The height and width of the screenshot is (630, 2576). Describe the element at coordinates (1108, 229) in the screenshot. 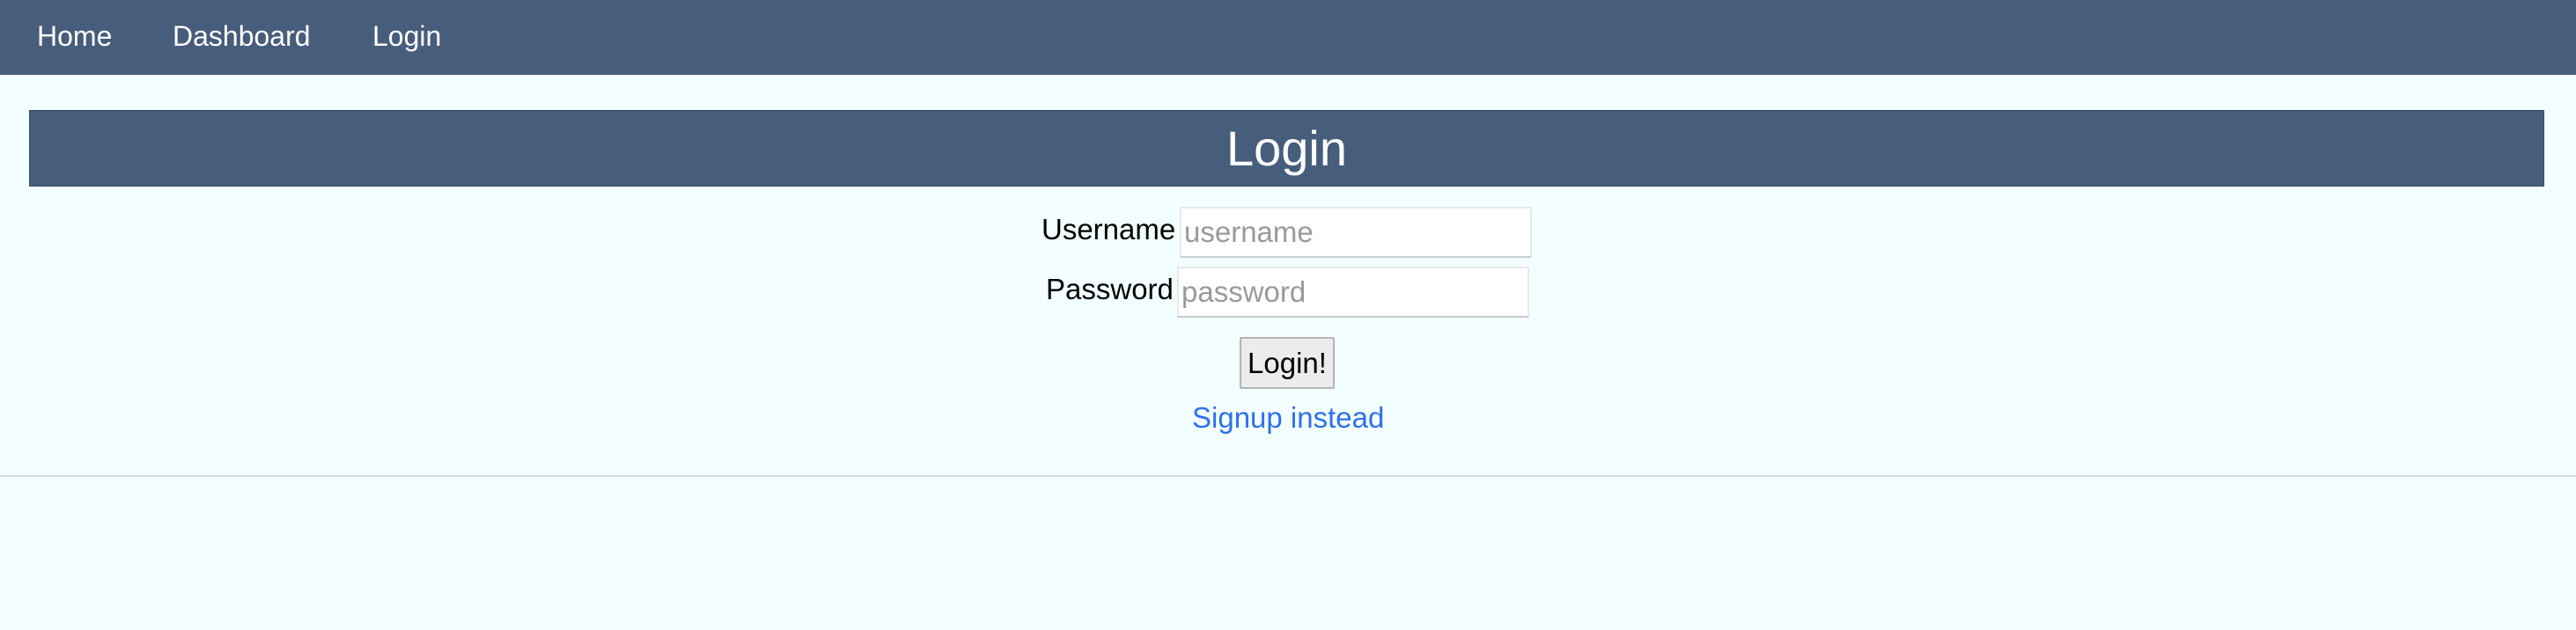

I see `username-label: Username` at that location.